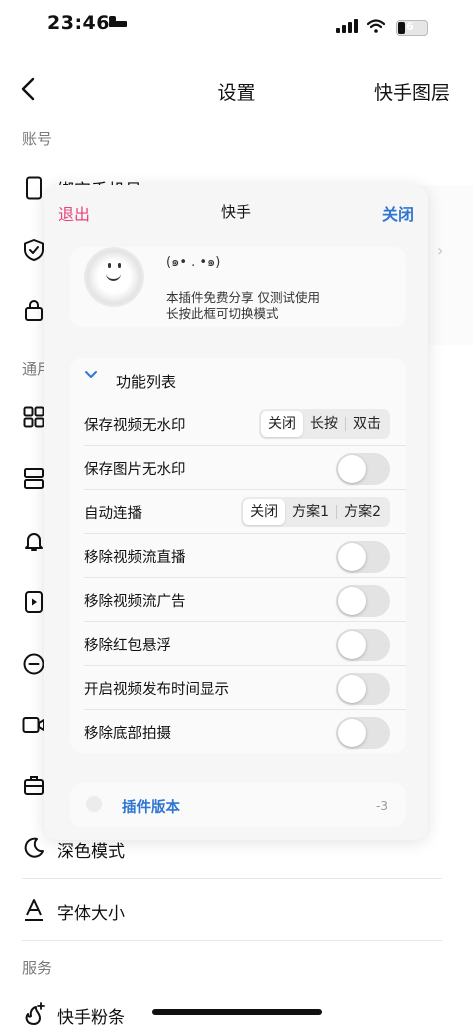 This screenshot has width=473, height=1028. What do you see at coordinates (91, 849) in the screenshot?
I see `dark-mode-label: 深色模式` at bounding box center [91, 849].